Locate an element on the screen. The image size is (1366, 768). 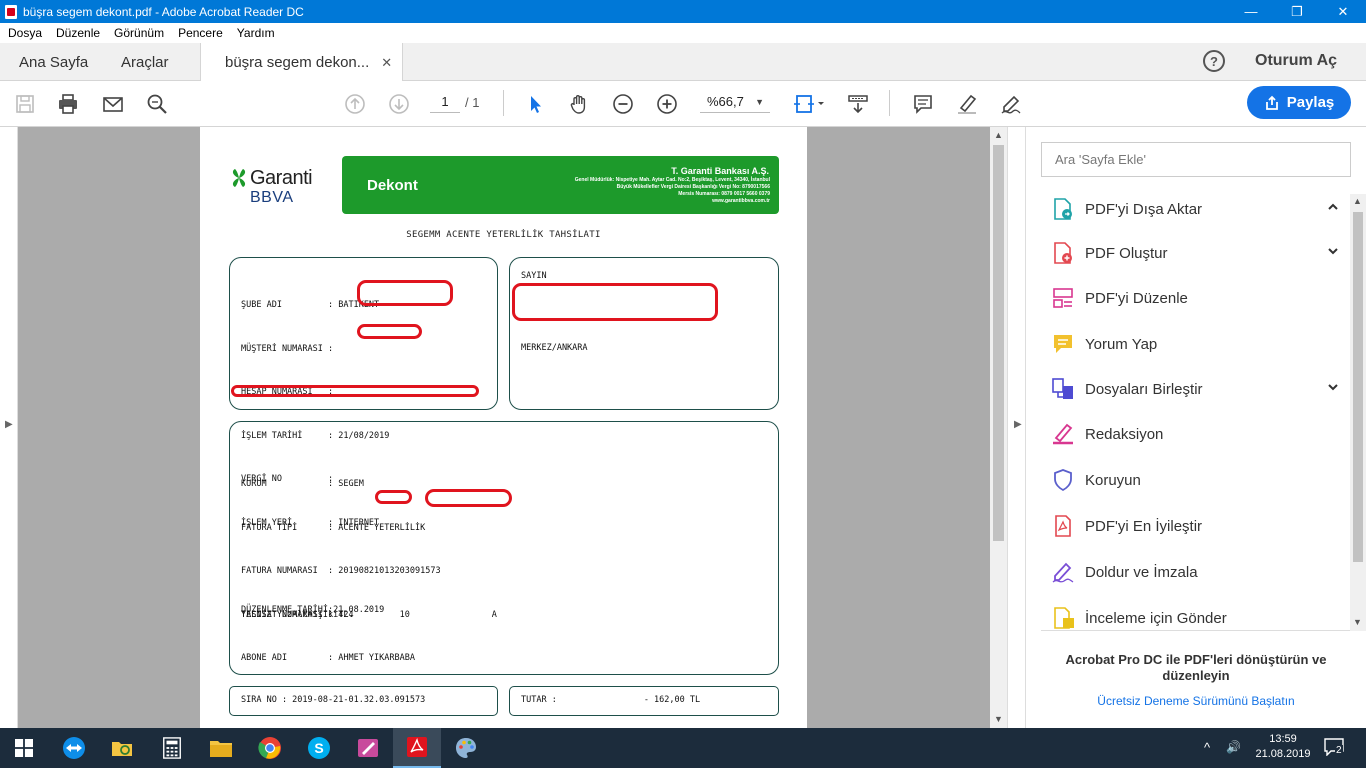
left-panel-toggle: ▶ is located at coordinates (9, 427).